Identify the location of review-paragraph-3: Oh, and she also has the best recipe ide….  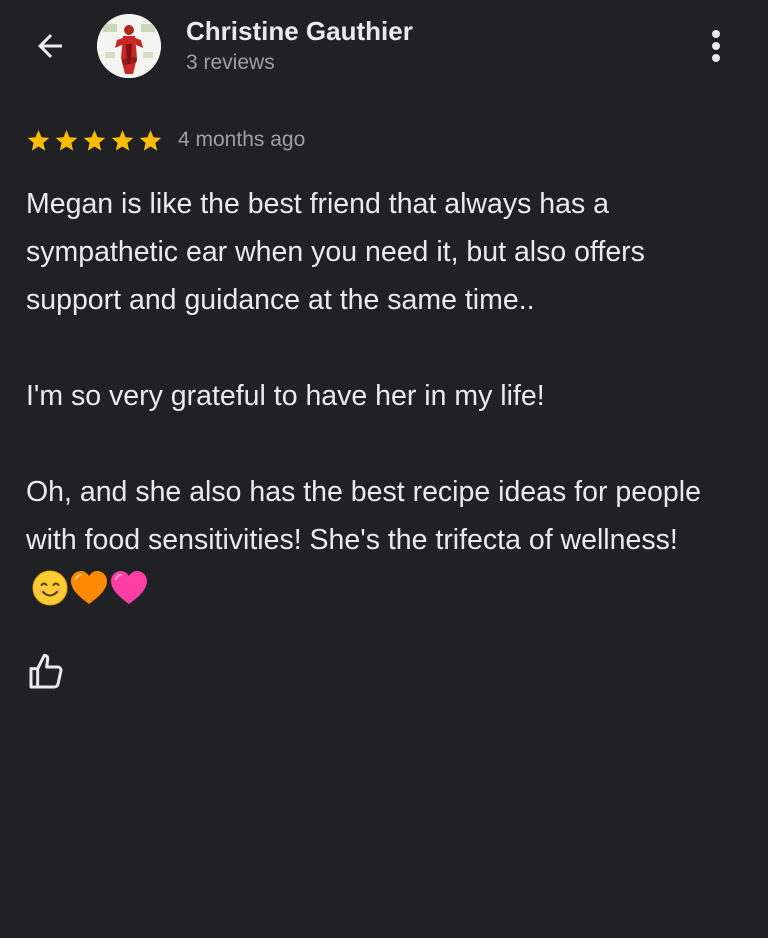
(386, 540).